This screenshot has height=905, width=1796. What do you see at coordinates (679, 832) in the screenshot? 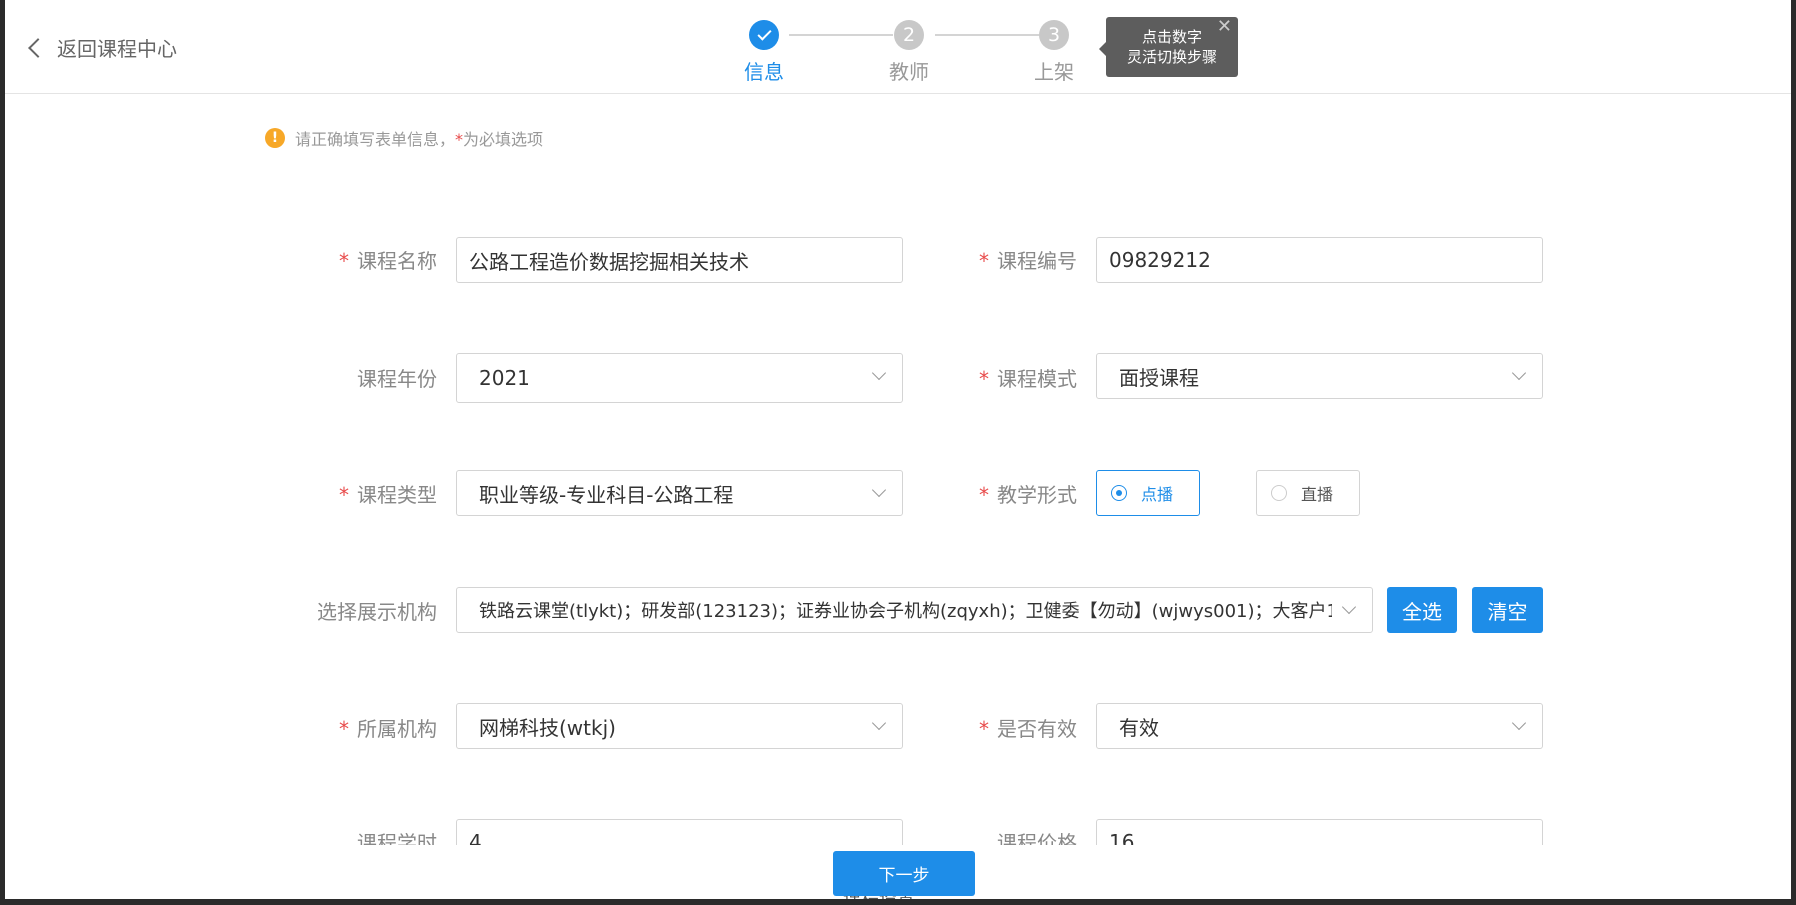
I see `course-hours-input: 4` at bounding box center [679, 832].